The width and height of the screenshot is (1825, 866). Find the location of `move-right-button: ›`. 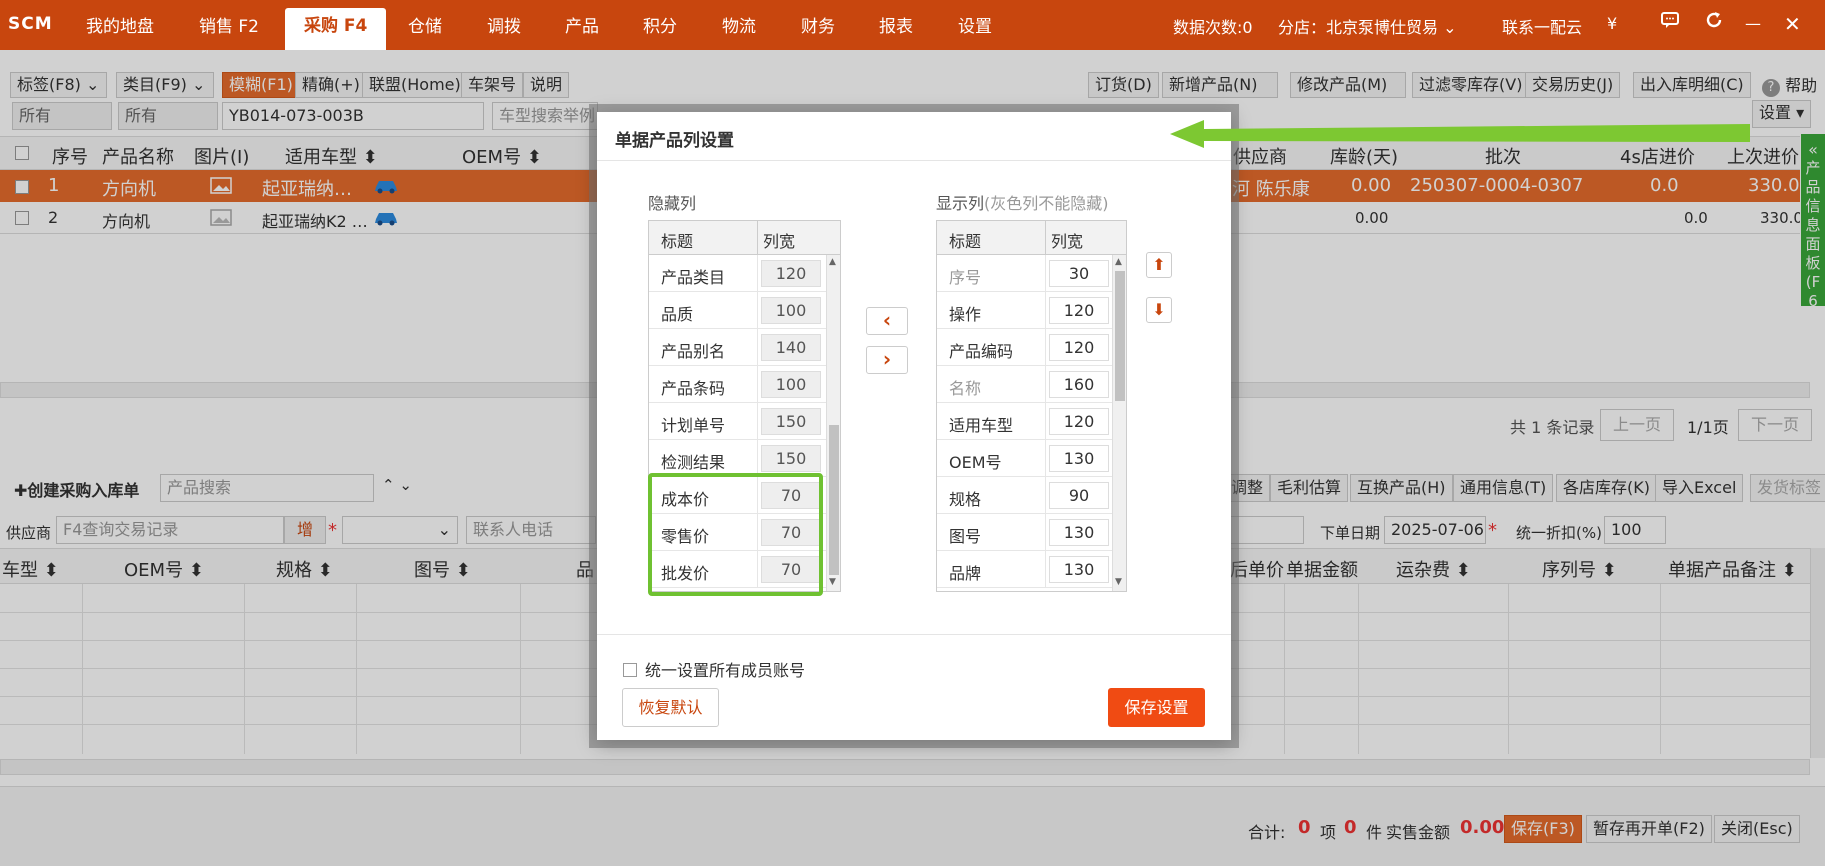

move-right-button: › is located at coordinates (887, 360).